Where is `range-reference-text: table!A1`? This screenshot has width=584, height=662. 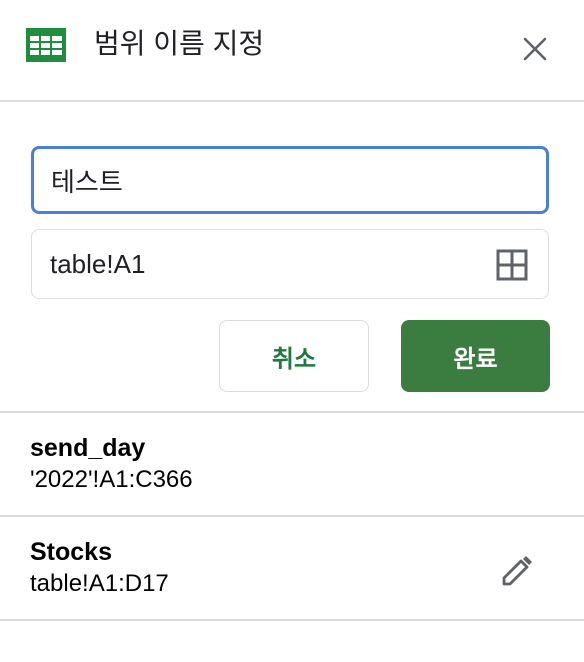 range-reference-text: table!A1 is located at coordinates (98, 264).